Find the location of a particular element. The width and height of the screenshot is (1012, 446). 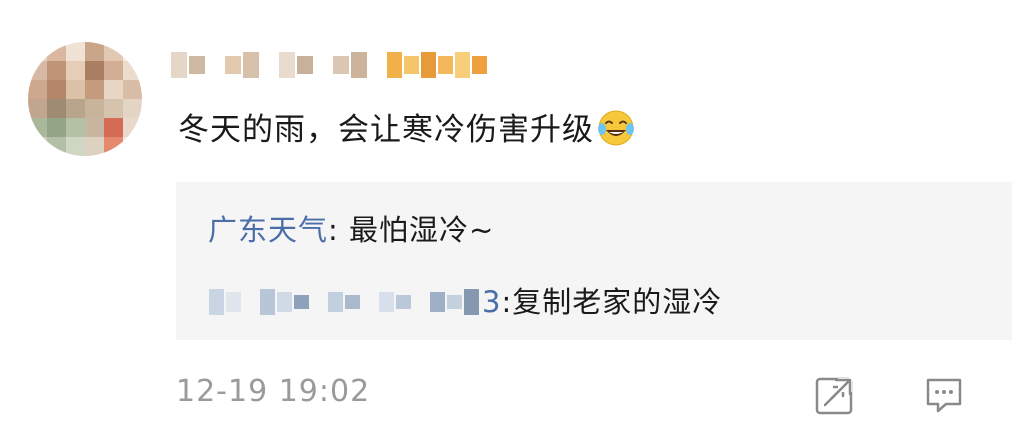

reply-item: 3: 复制老家的湿冷 is located at coordinates (465, 302).